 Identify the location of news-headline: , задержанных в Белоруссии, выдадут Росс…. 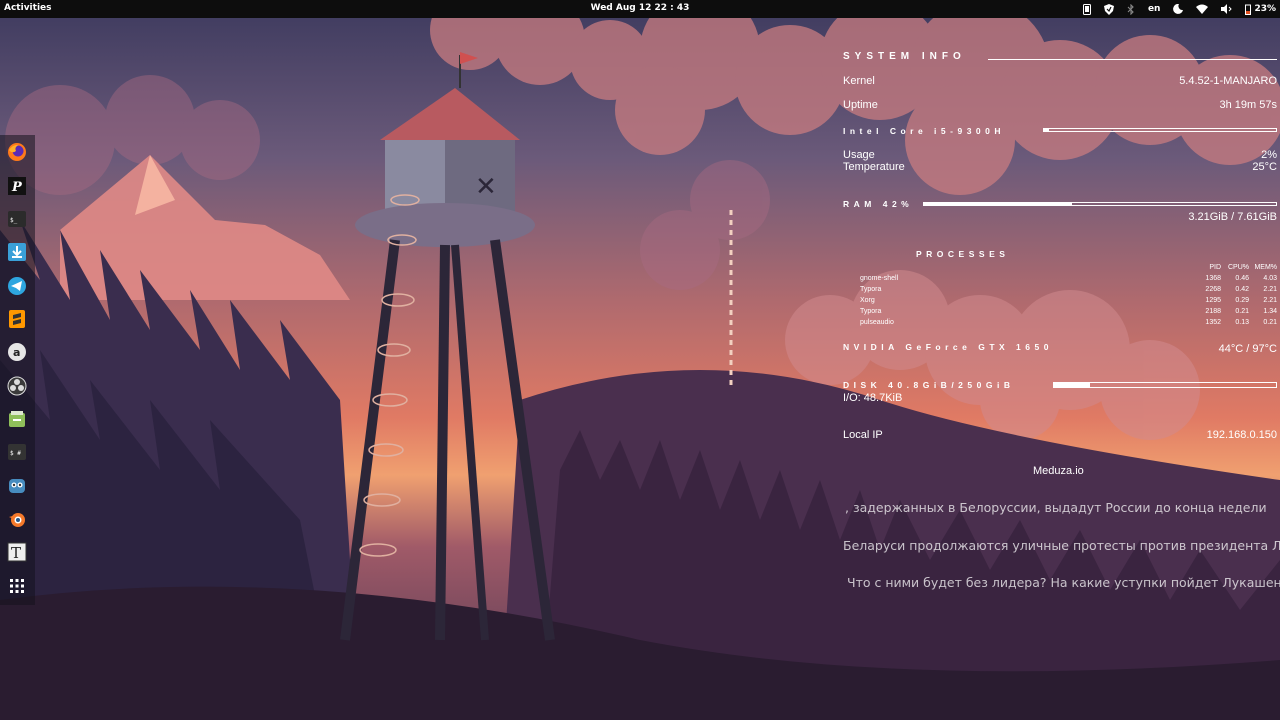
(1056, 507).